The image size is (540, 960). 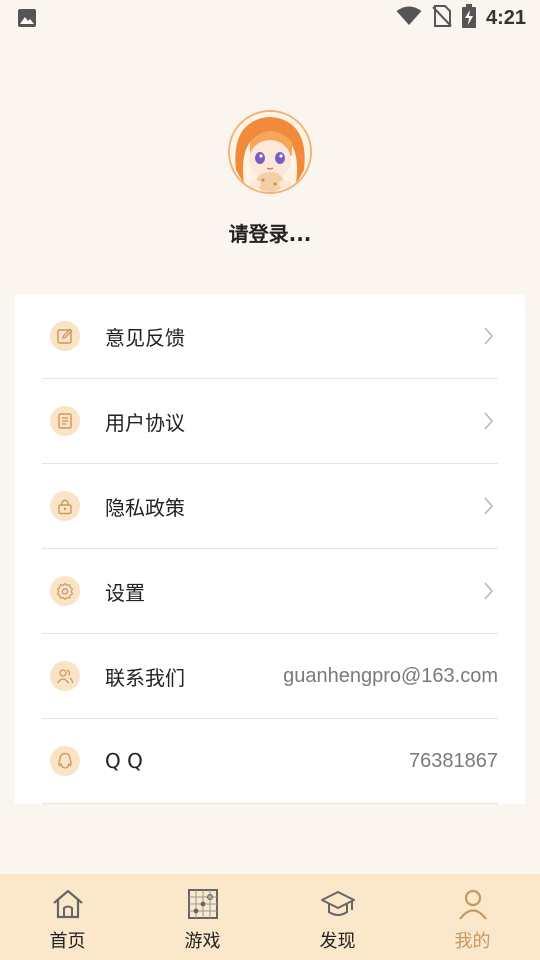 I want to click on tab-label: 我的, so click(x=472, y=941).